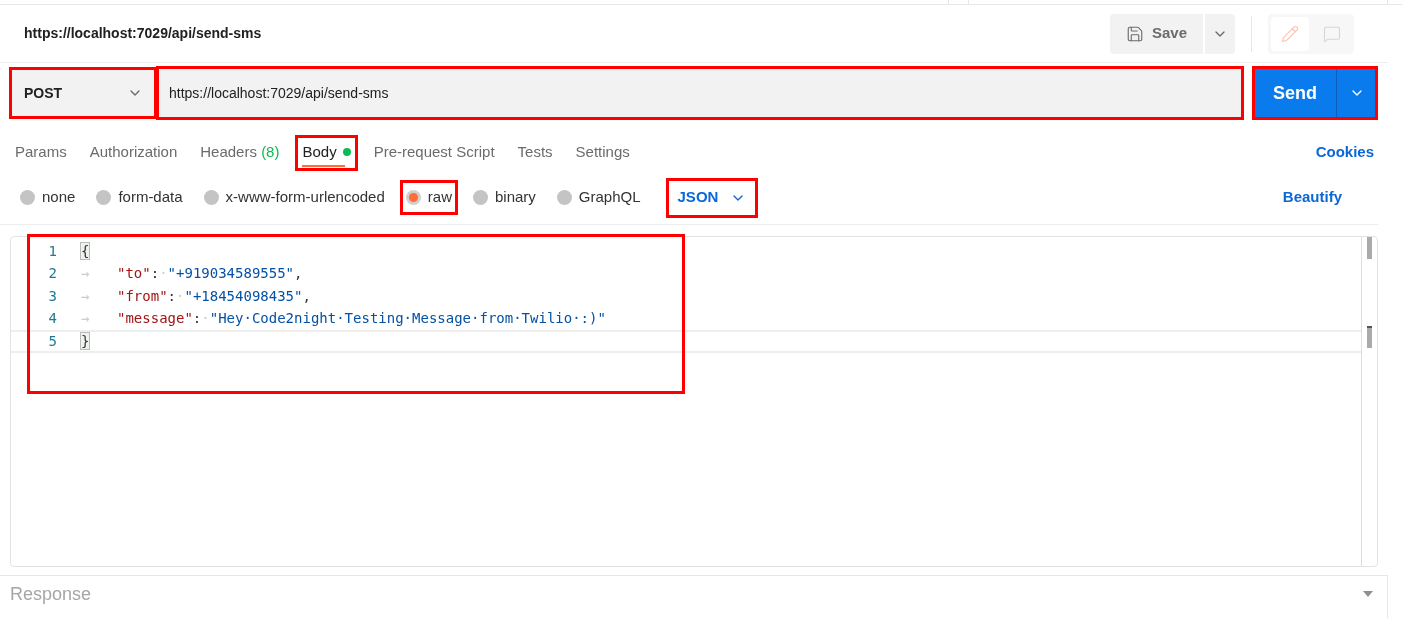 The height and width of the screenshot is (618, 1402). I want to click on beautify-link: Beautify, so click(1312, 197).